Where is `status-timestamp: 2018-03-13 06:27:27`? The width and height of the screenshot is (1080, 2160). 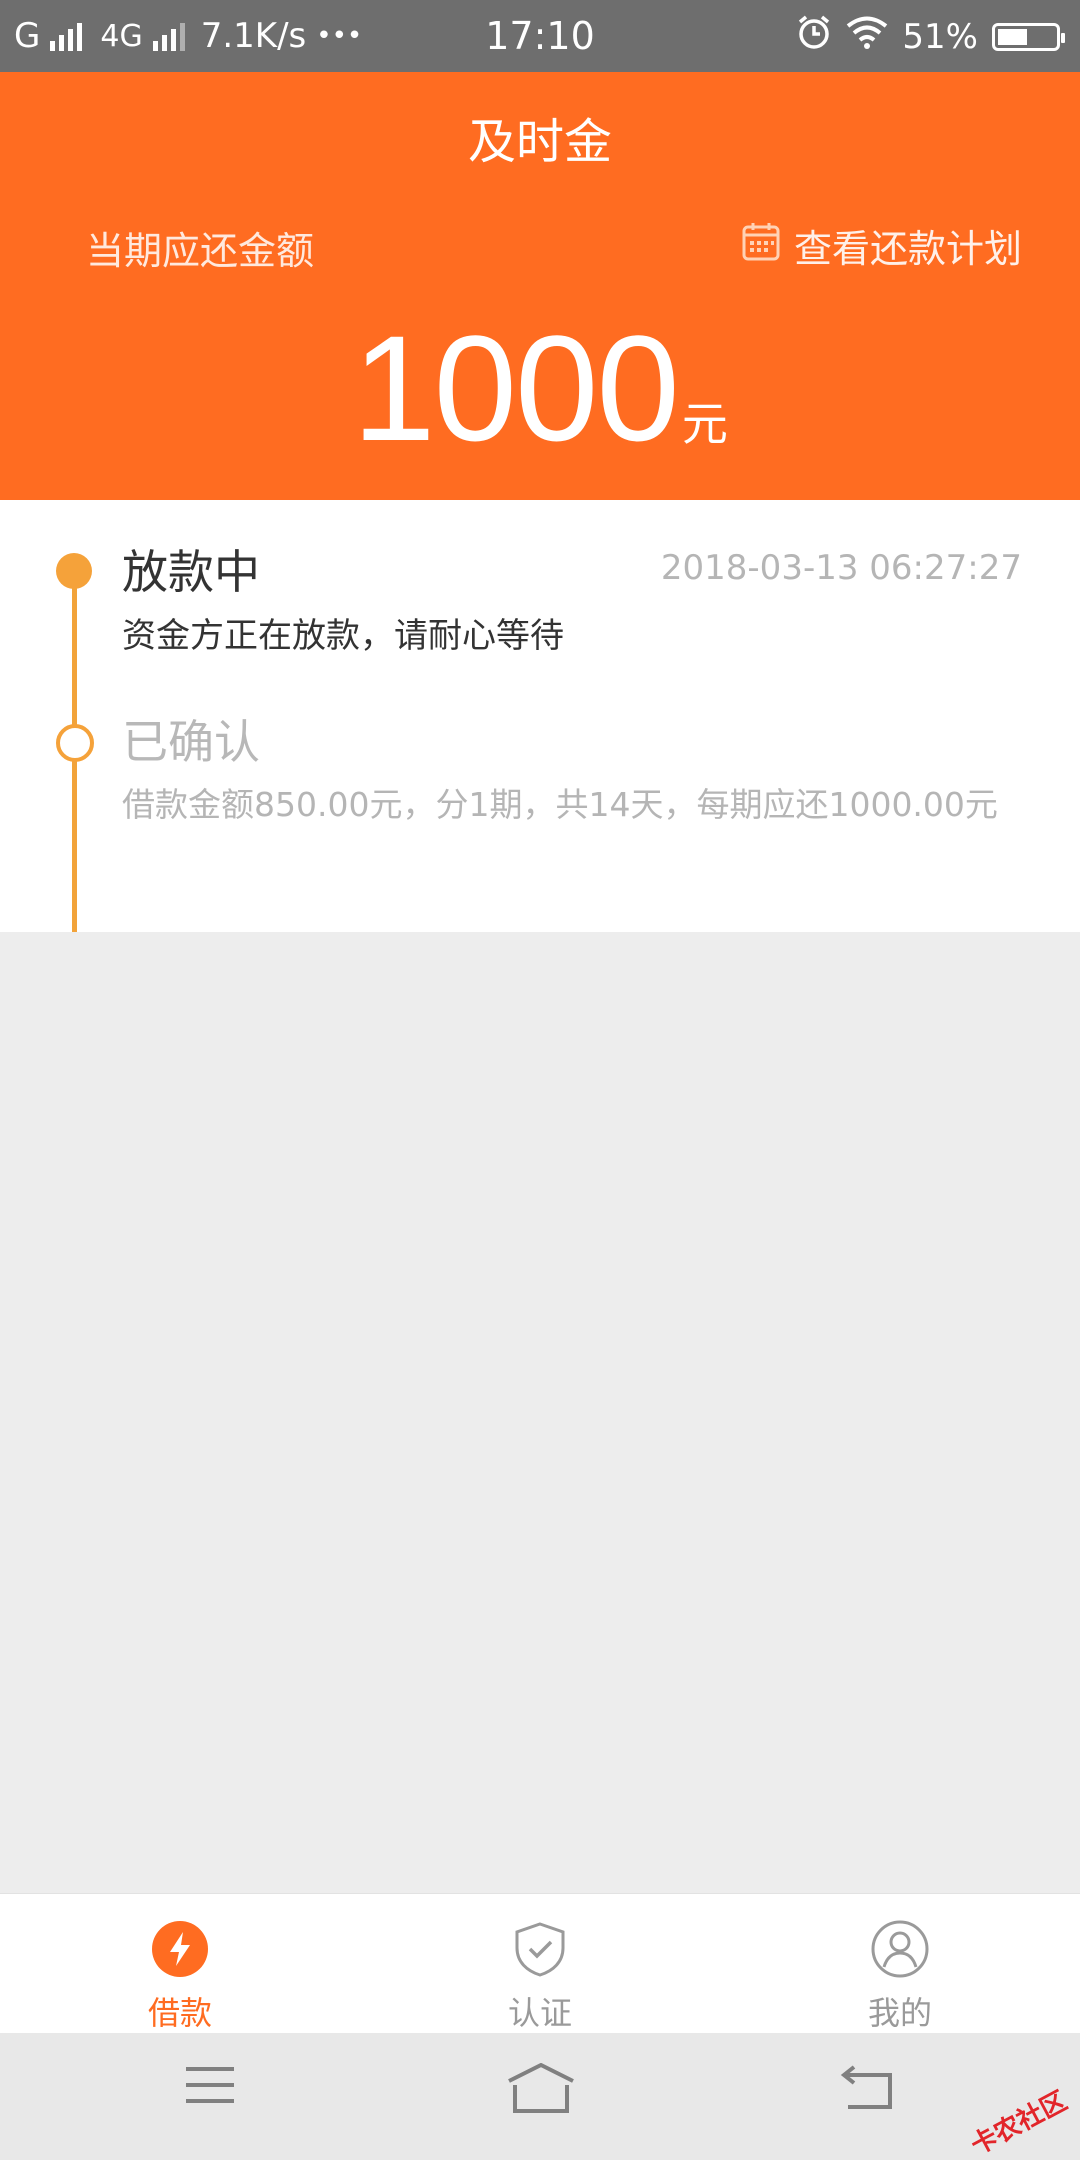 status-timestamp: 2018-03-13 06:27:27 is located at coordinates (841, 568).